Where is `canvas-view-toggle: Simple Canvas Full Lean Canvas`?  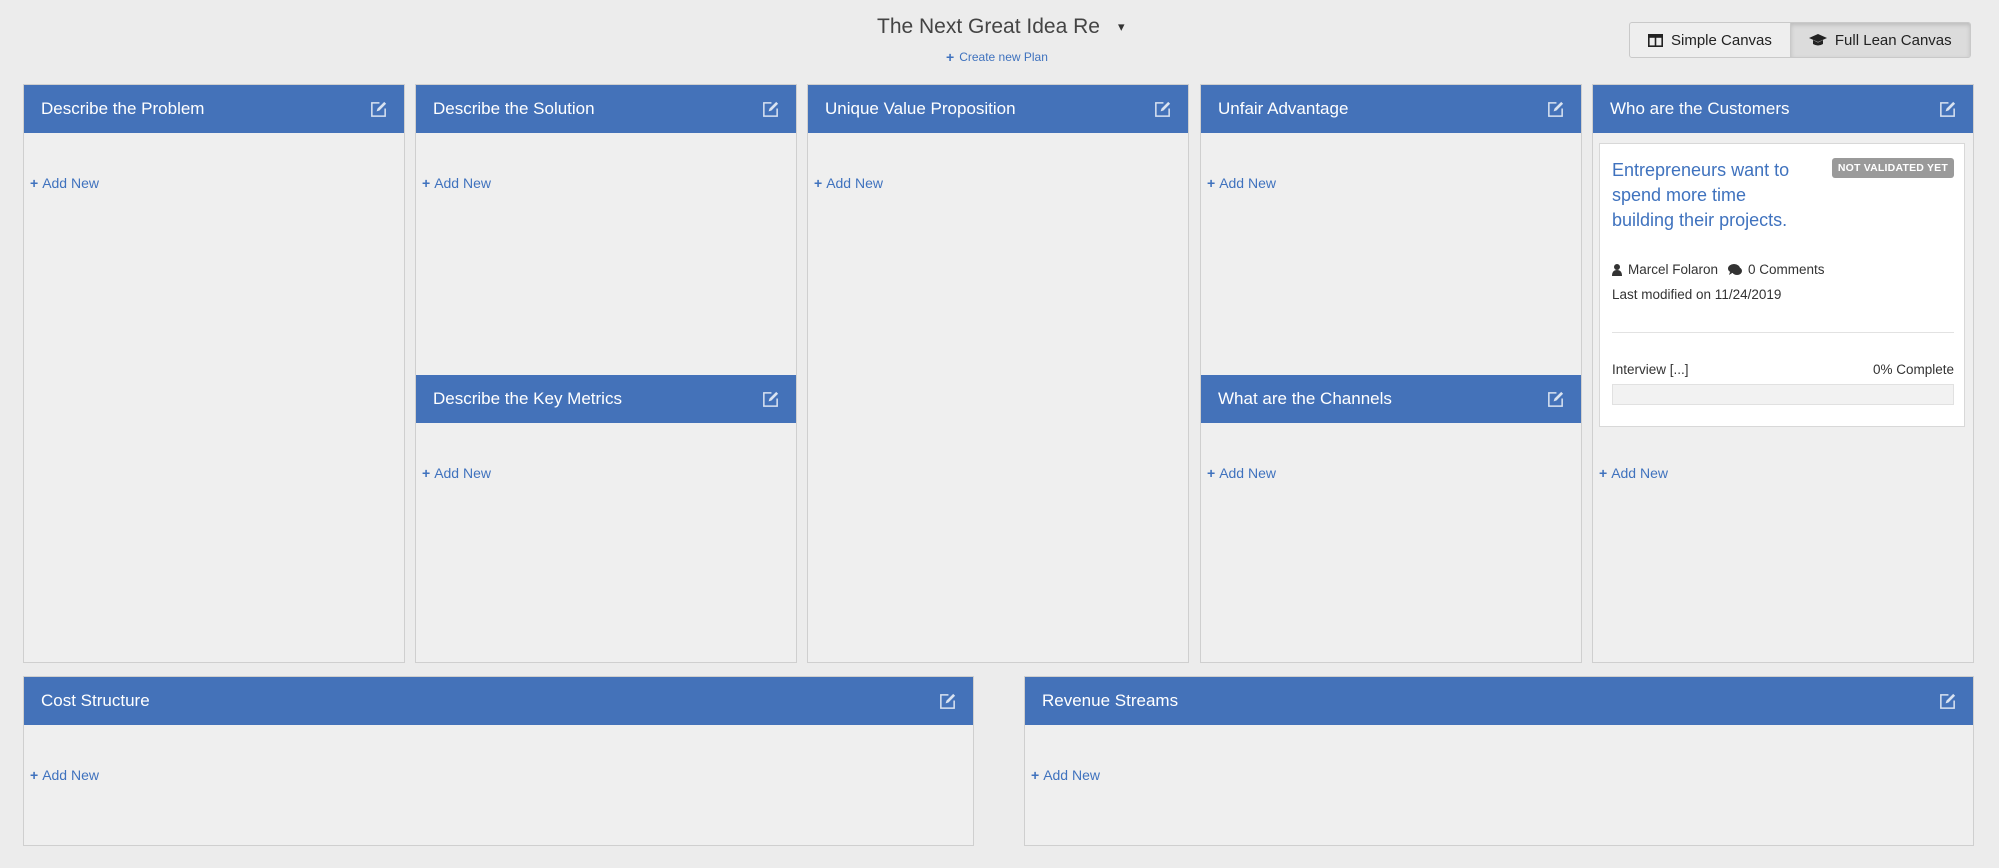
canvas-view-toggle: Simple Canvas Full Lean Canvas is located at coordinates (1800, 40).